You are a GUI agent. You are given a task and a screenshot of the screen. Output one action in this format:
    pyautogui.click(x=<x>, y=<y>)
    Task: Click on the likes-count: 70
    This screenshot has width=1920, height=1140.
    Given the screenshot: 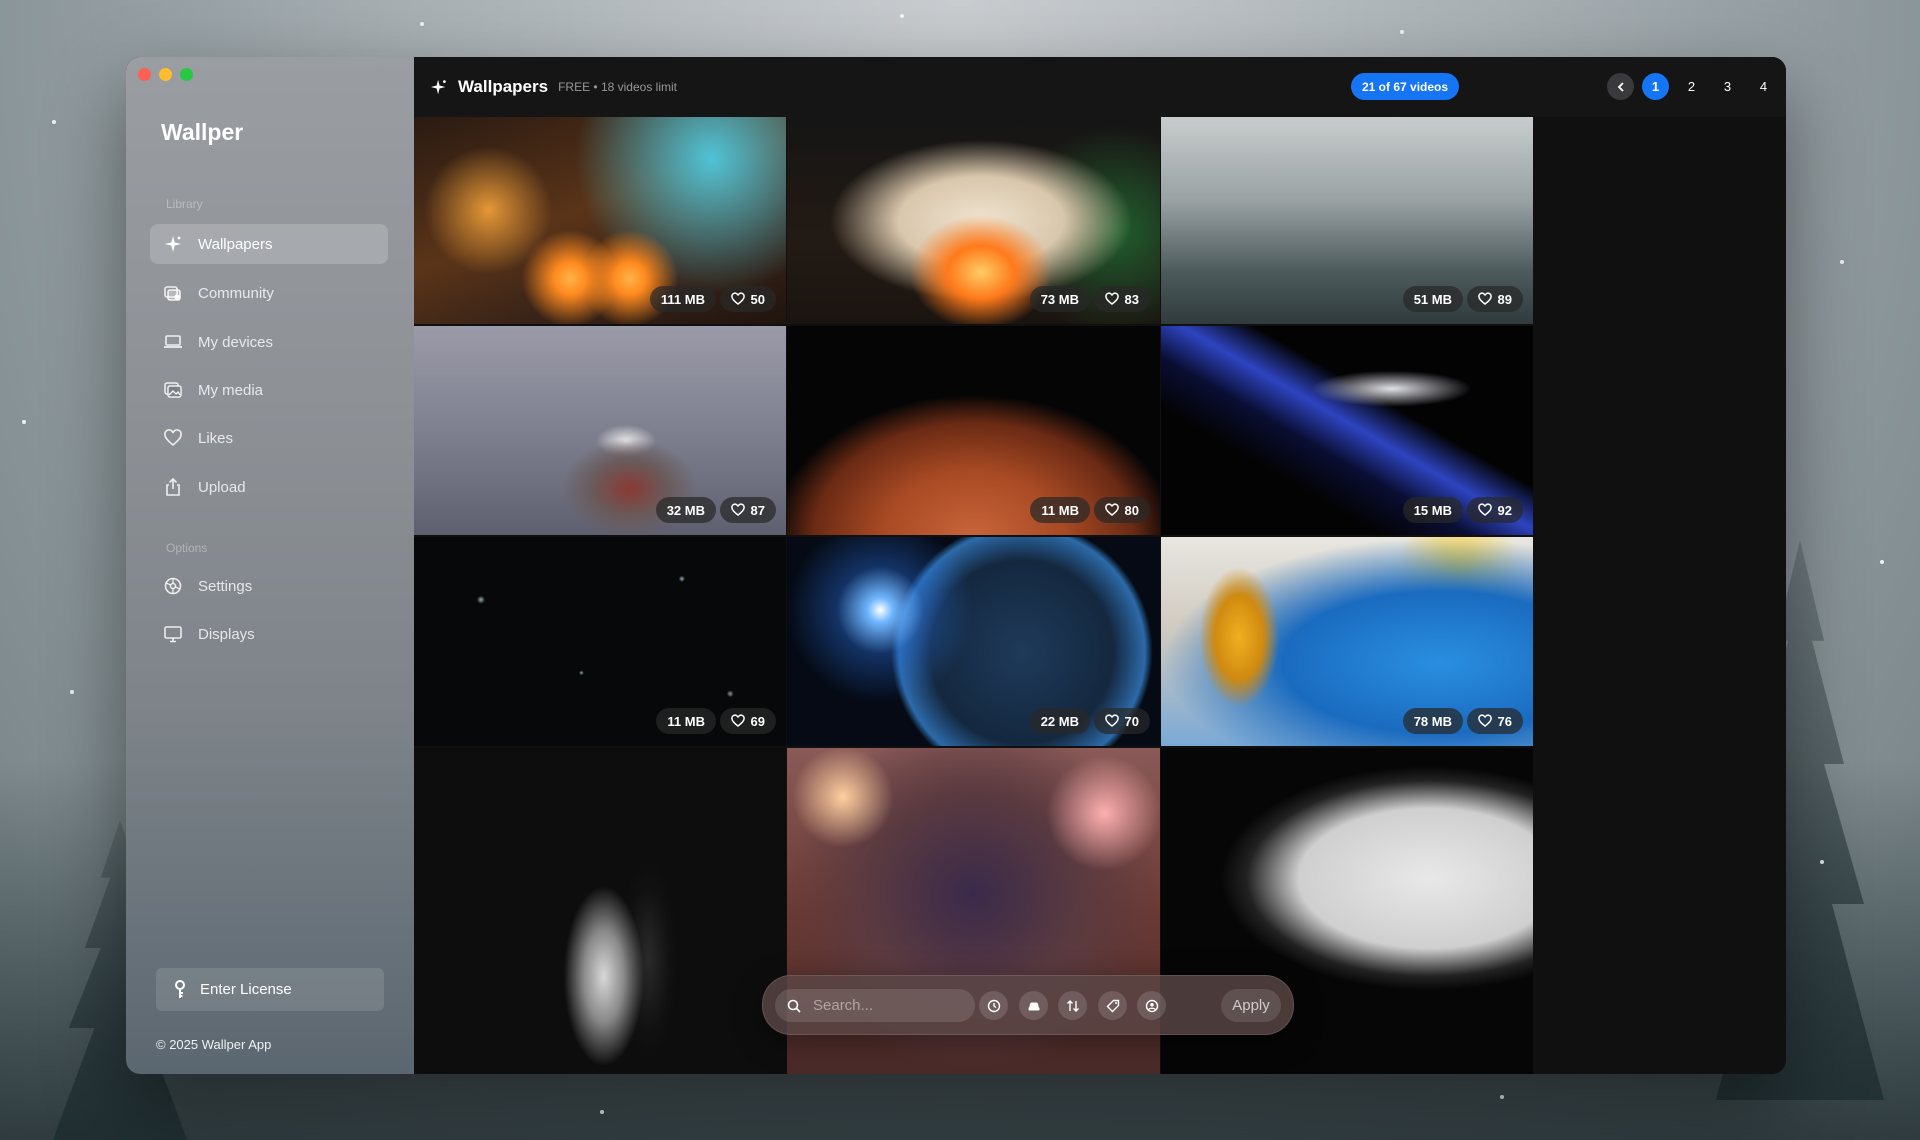 What is the action you would take?
    pyautogui.click(x=1131, y=721)
    